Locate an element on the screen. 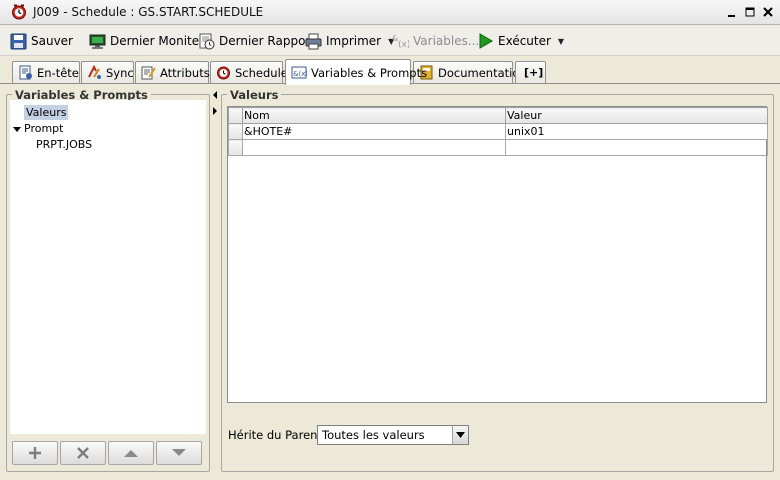 This screenshot has height=480, width=780. add-tab-icon: [+] is located at coordinates (534, 72).